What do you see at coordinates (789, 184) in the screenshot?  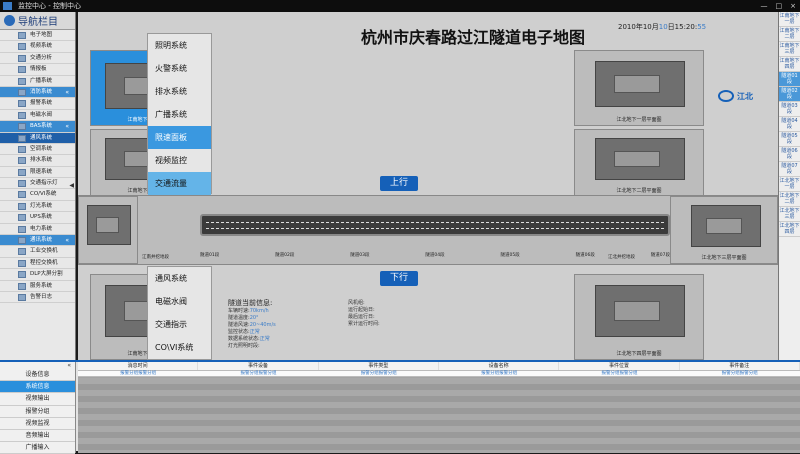 I see `location-item: 江北地下一层` at bounding box center [789, 184].